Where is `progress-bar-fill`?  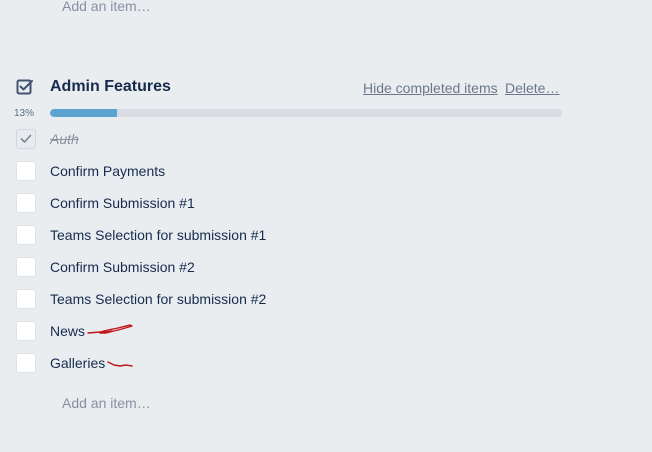
progress-bar-fill is located at coordinates (83, 113).